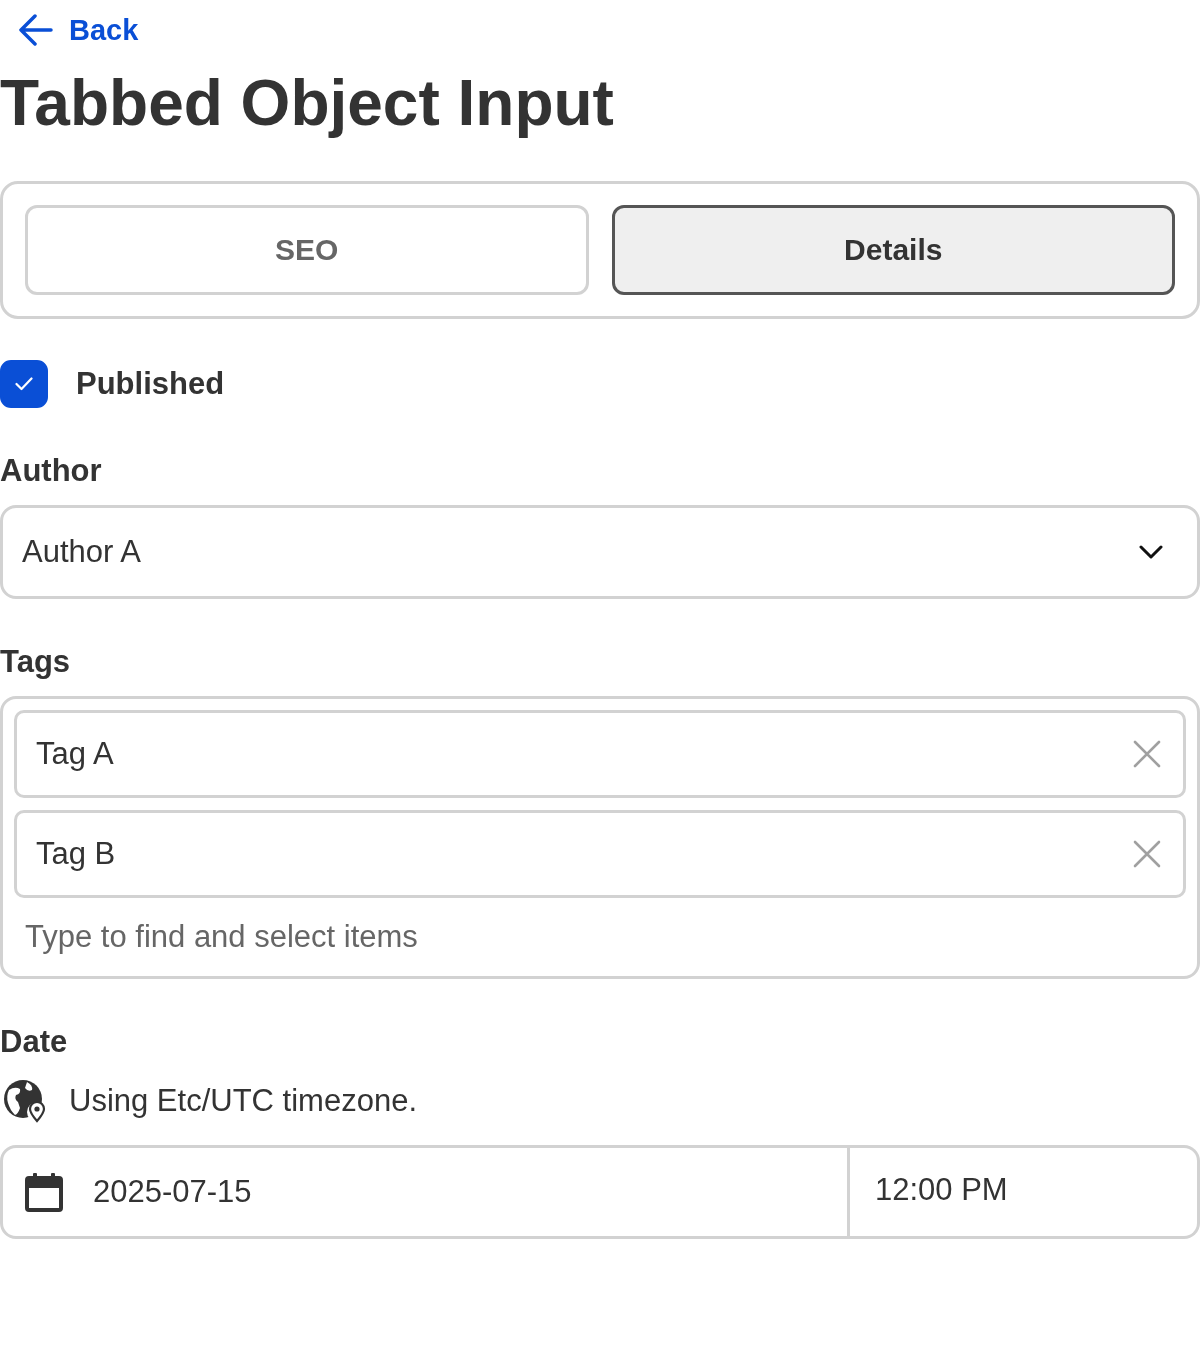 This screenshot has height=1360, width=1200. Describe the element at coordinates (600, 754) in the screenshot. I see `tag-chip: Tag A` at that location.